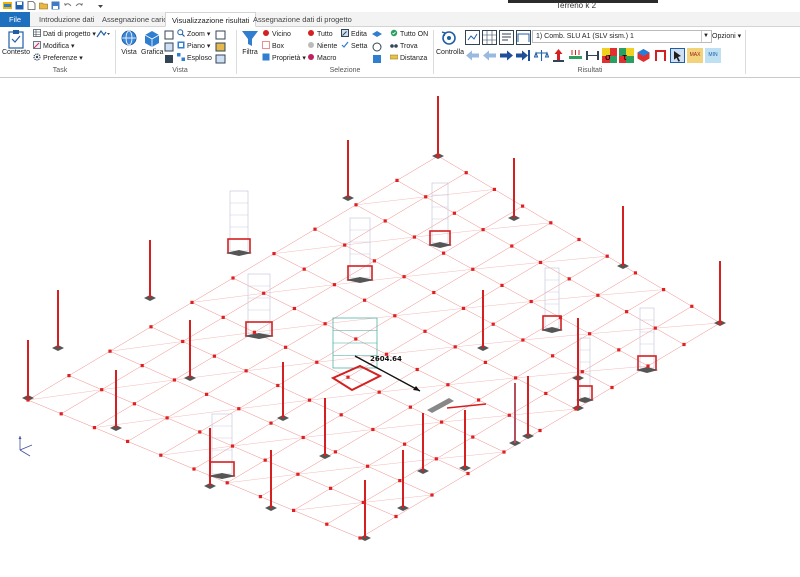  Describe the element at coordinates (311, 45) in the screenshot. I see `select-none-icon` at that location.